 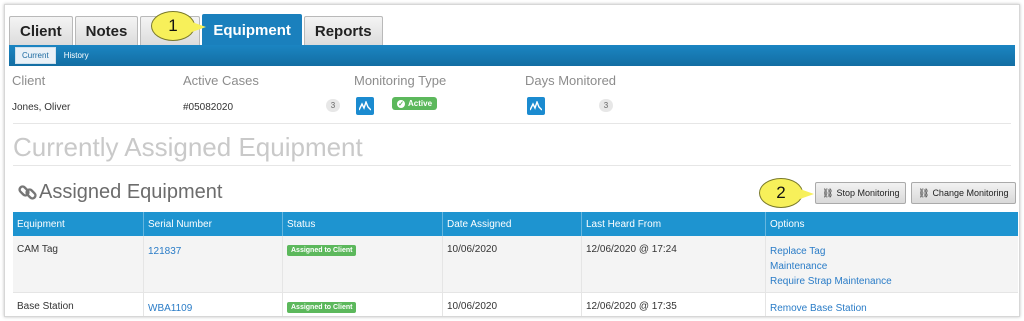 What do you see at coordinates (221, 93) in the screenshot?
I see `cases-info: Active Cases #05082020` at bounding box center [221, 93].